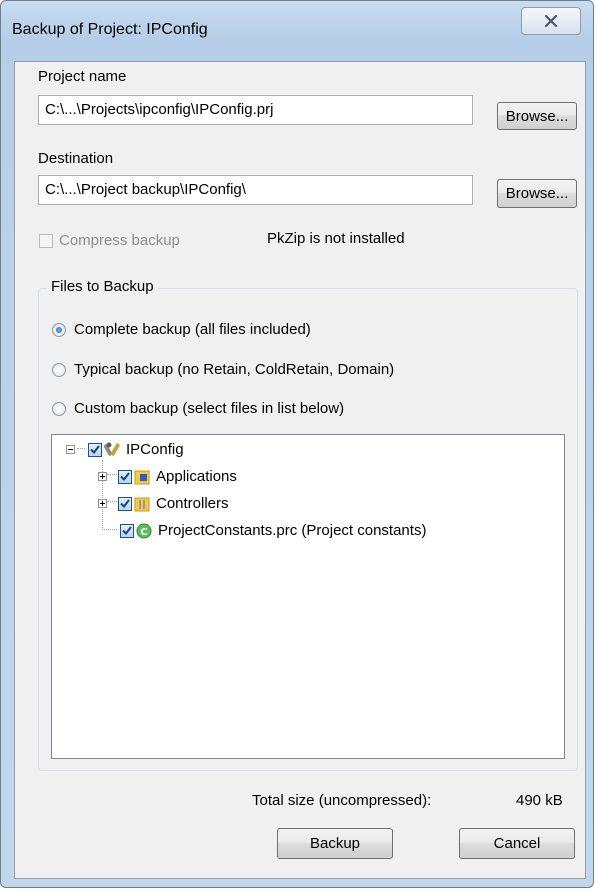 This screenshot has width=596, height=890. Describe the element at coordinates (125, 449) in the screenshot. I see `tree-node-root: IPConfig` at that location.